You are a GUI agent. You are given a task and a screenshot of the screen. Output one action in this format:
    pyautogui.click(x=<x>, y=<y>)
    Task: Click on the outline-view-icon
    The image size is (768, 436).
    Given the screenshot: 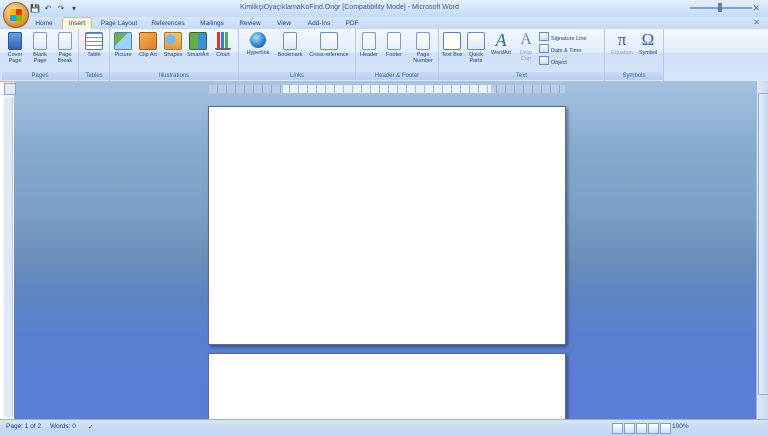 What is the action you would take?
    pyautogui.click(x=653, y=428)
    